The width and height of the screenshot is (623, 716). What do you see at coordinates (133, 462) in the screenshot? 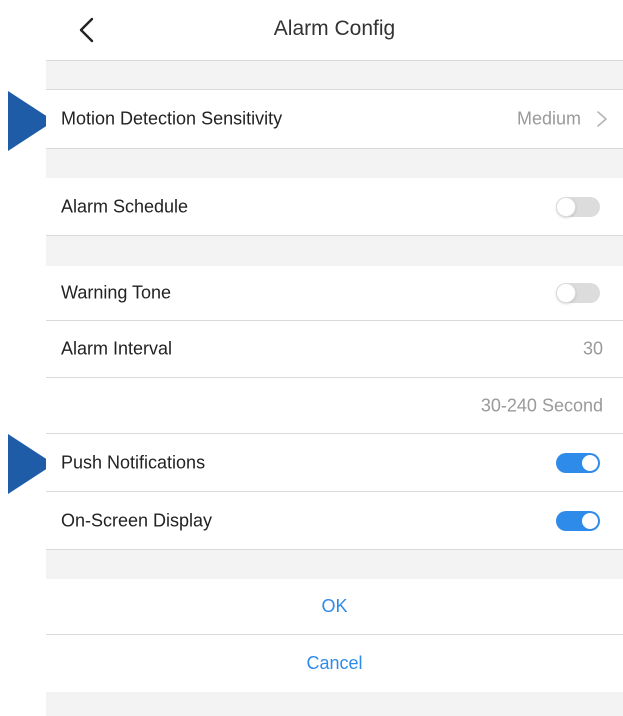
I see `push-notifications-label: Push Notifications` at bounding box center [133, 462].